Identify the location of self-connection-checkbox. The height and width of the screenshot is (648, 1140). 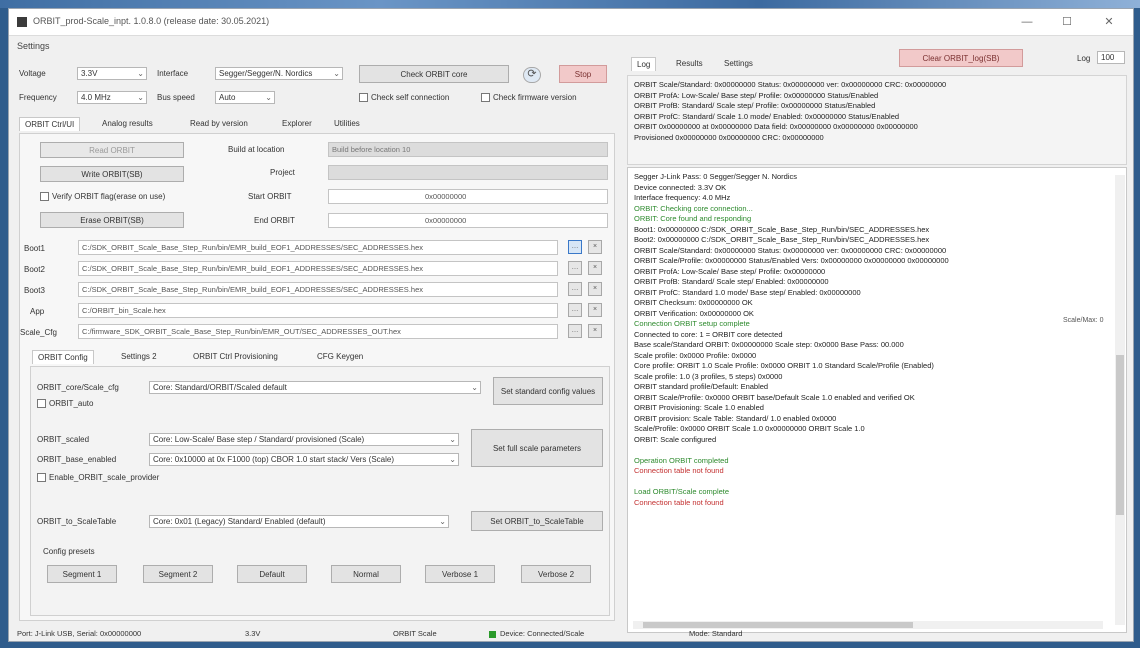
(363, 97).